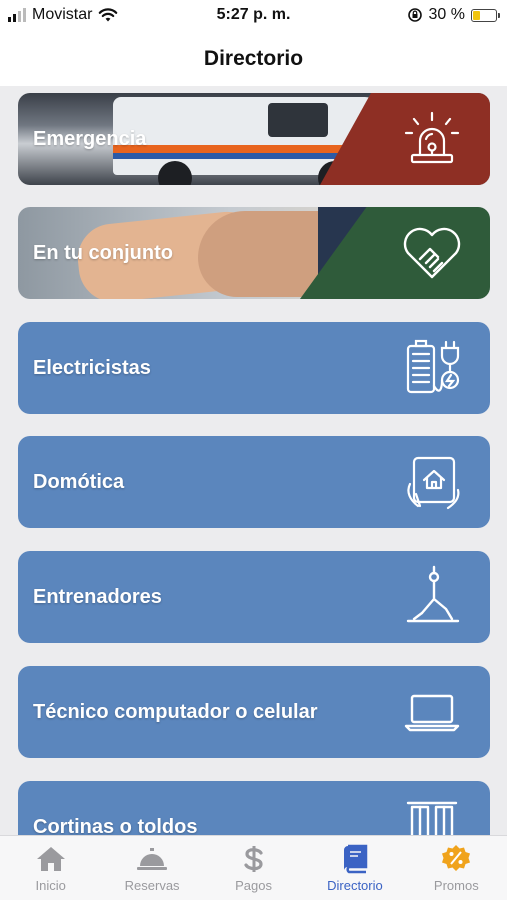  I want to click on battery-icon, so click(485, 15).